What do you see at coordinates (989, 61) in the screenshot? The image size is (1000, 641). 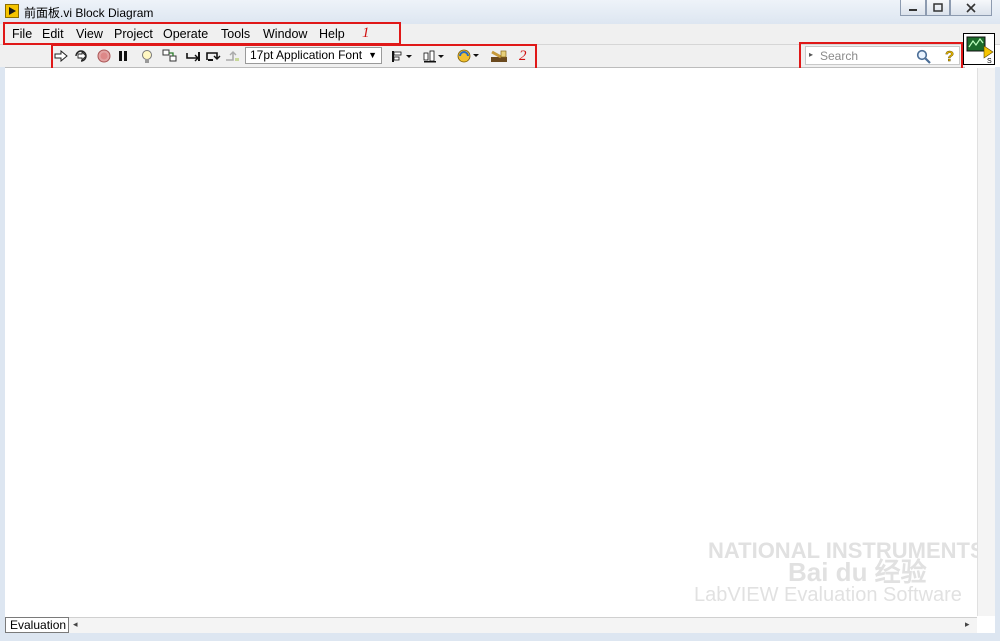 I see `svg-text: S` at bounding box center [989, 61].